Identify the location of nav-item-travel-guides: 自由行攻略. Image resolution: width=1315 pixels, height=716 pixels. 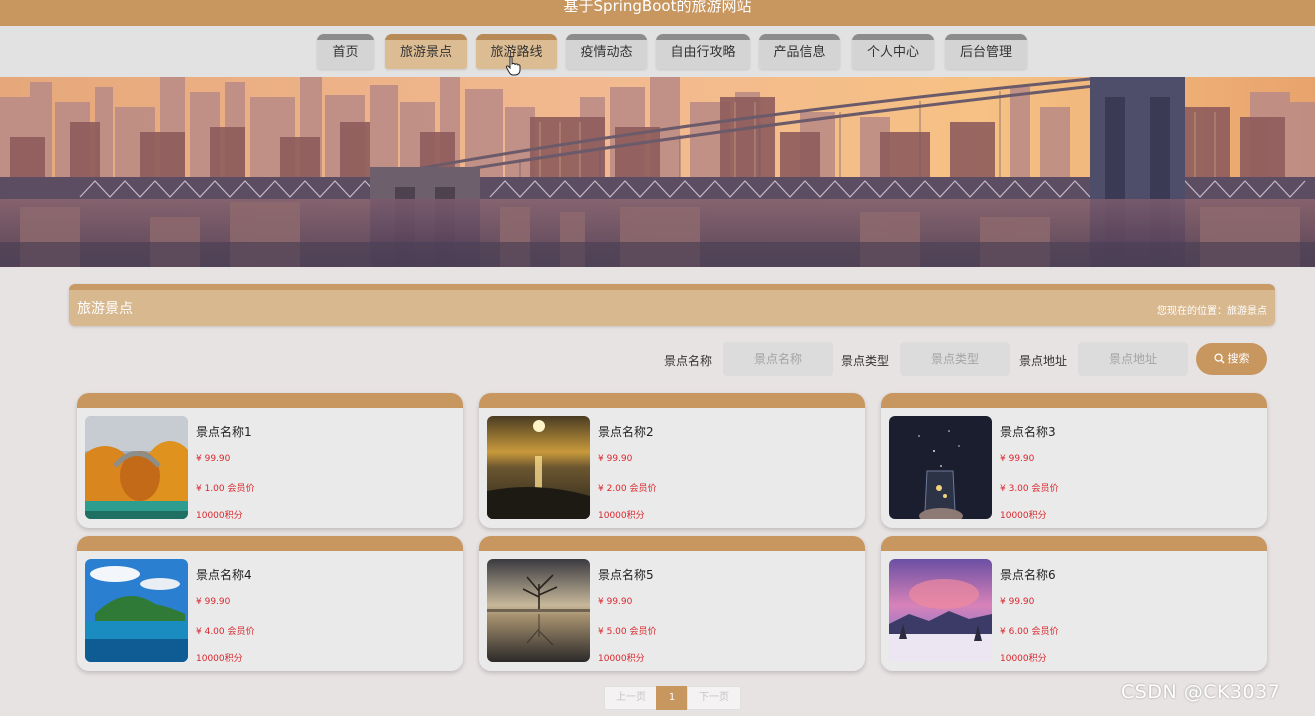
(703, 51).